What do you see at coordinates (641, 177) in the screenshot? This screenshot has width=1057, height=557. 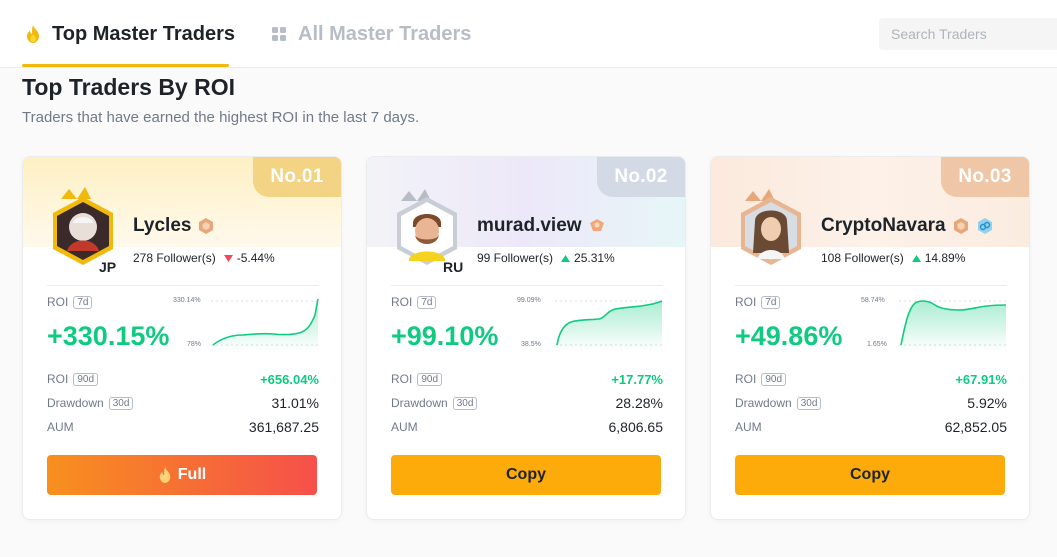 I see `rank-badge: No.02` at bounding box center [641, 177].